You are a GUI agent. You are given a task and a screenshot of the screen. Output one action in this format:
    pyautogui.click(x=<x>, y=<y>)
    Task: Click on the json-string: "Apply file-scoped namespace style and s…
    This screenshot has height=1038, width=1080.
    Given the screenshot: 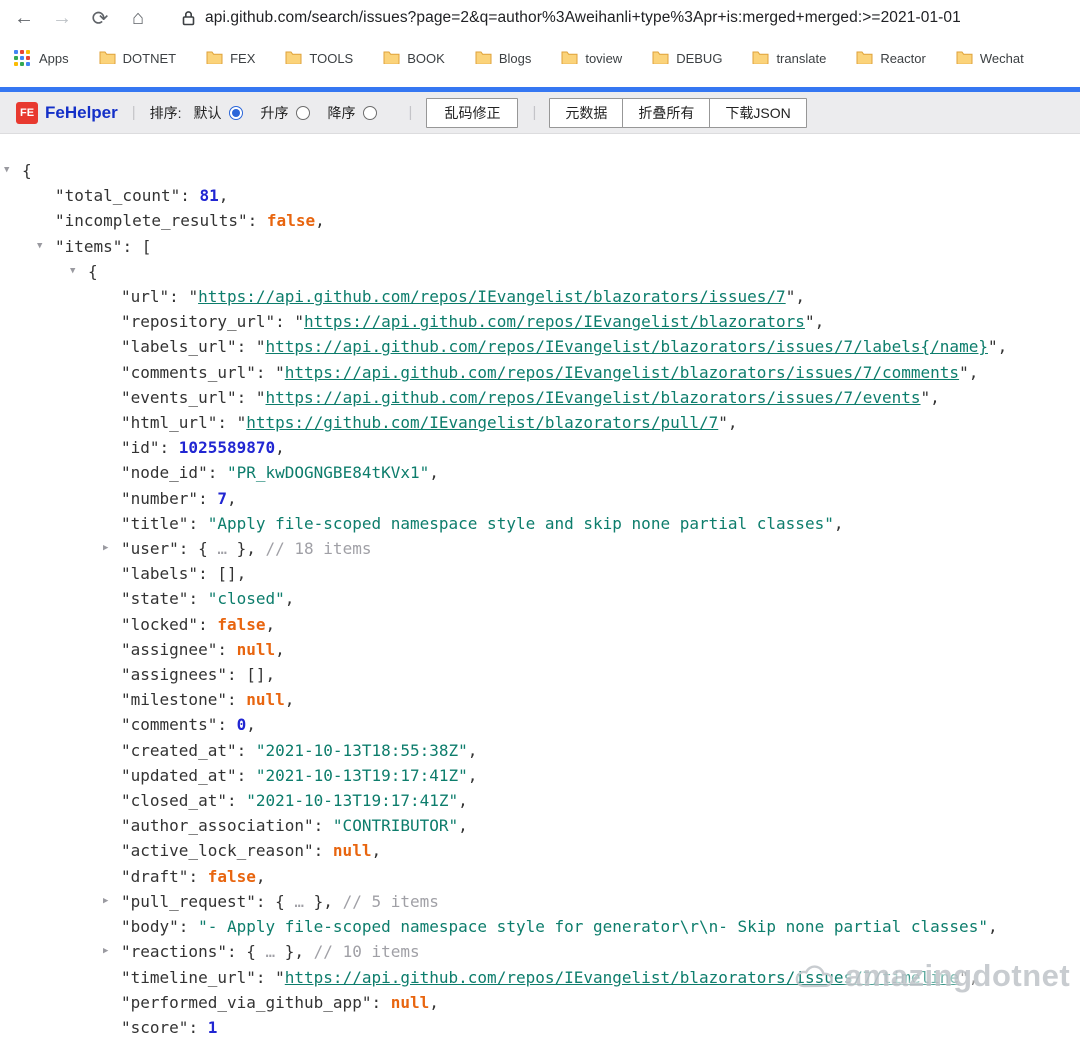 What is the action you would take?
    pyautogui.click(x=520, y=523)
    